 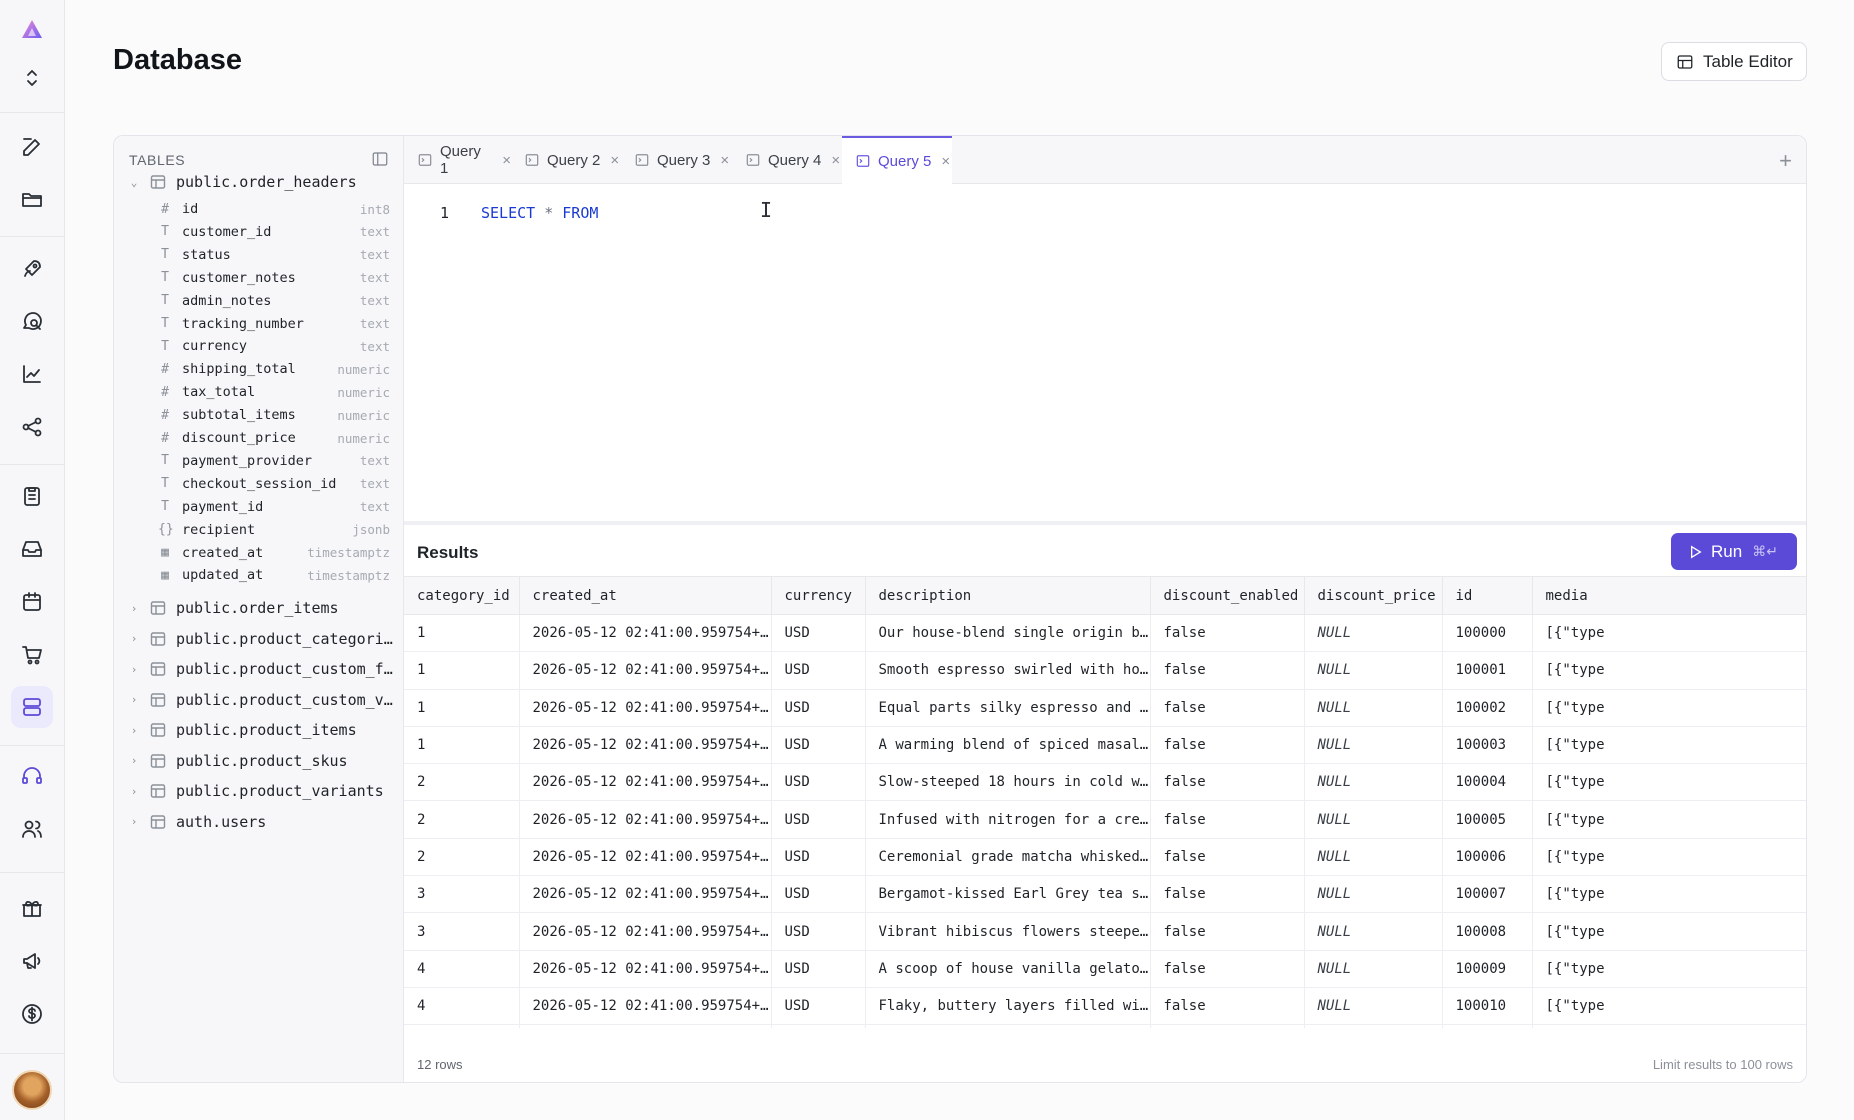 I want to click on column-item: Tcustomer_id text, so click(x=274, y=232).